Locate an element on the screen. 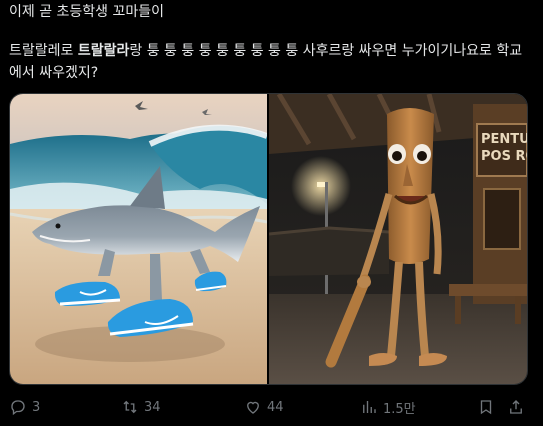 Image resolution: width=543 pixels, height=426 pixels. view-count: 1.5만 is located at coordinates (399, 409).